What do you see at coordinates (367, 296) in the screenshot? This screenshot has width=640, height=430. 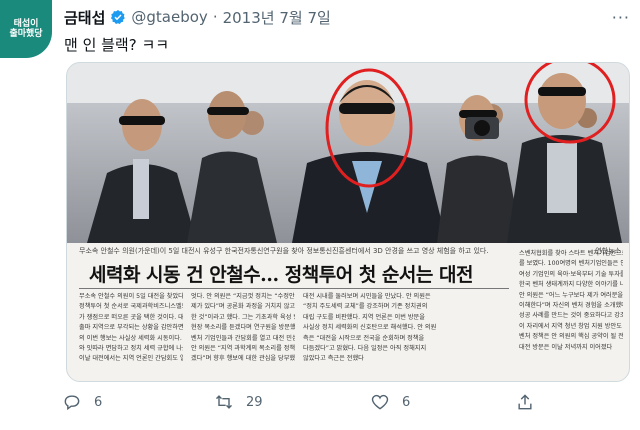 I see `column-line: 대전 시내를 둘러보며 시민들을 만났다. 안 의원은` at bounding box center [367, 296].